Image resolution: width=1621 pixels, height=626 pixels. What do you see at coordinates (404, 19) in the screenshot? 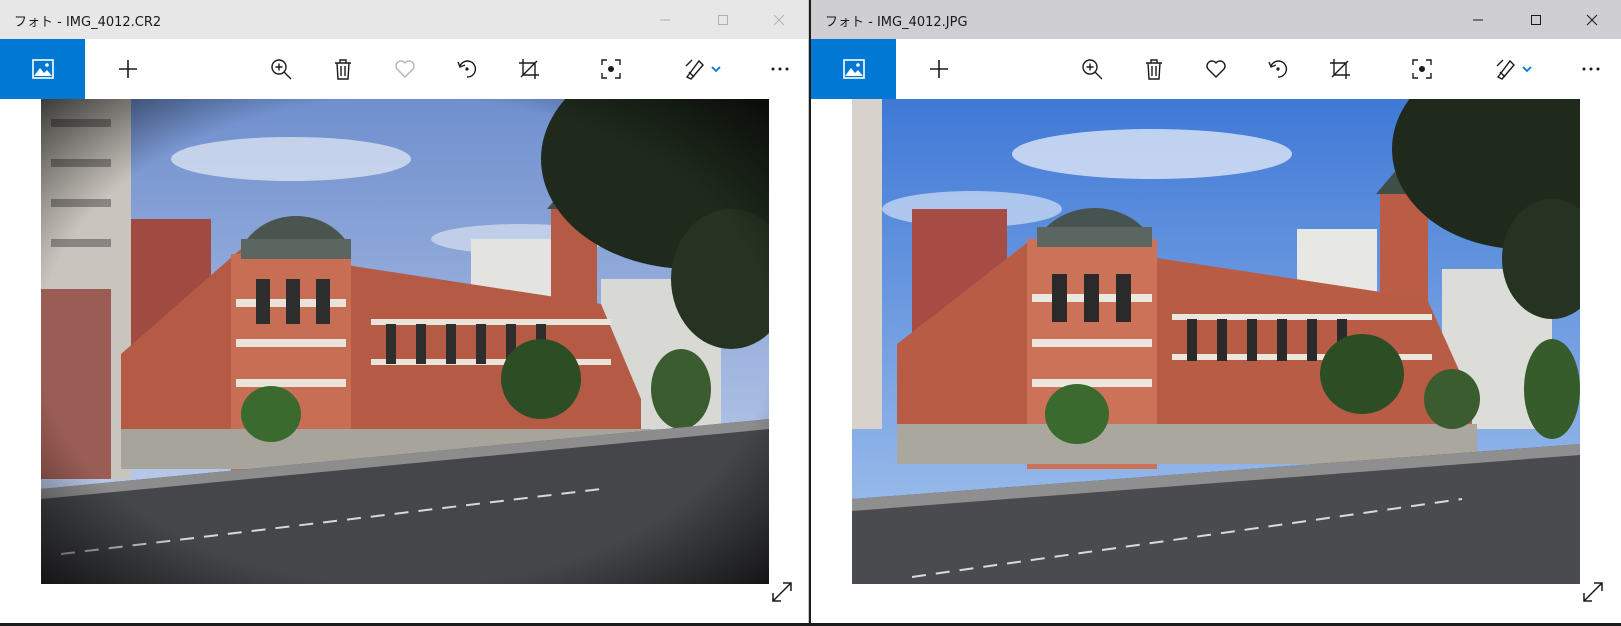
I see `title-bar: フォト - IMG_4012.CR2` at bounding box center [404, 19].